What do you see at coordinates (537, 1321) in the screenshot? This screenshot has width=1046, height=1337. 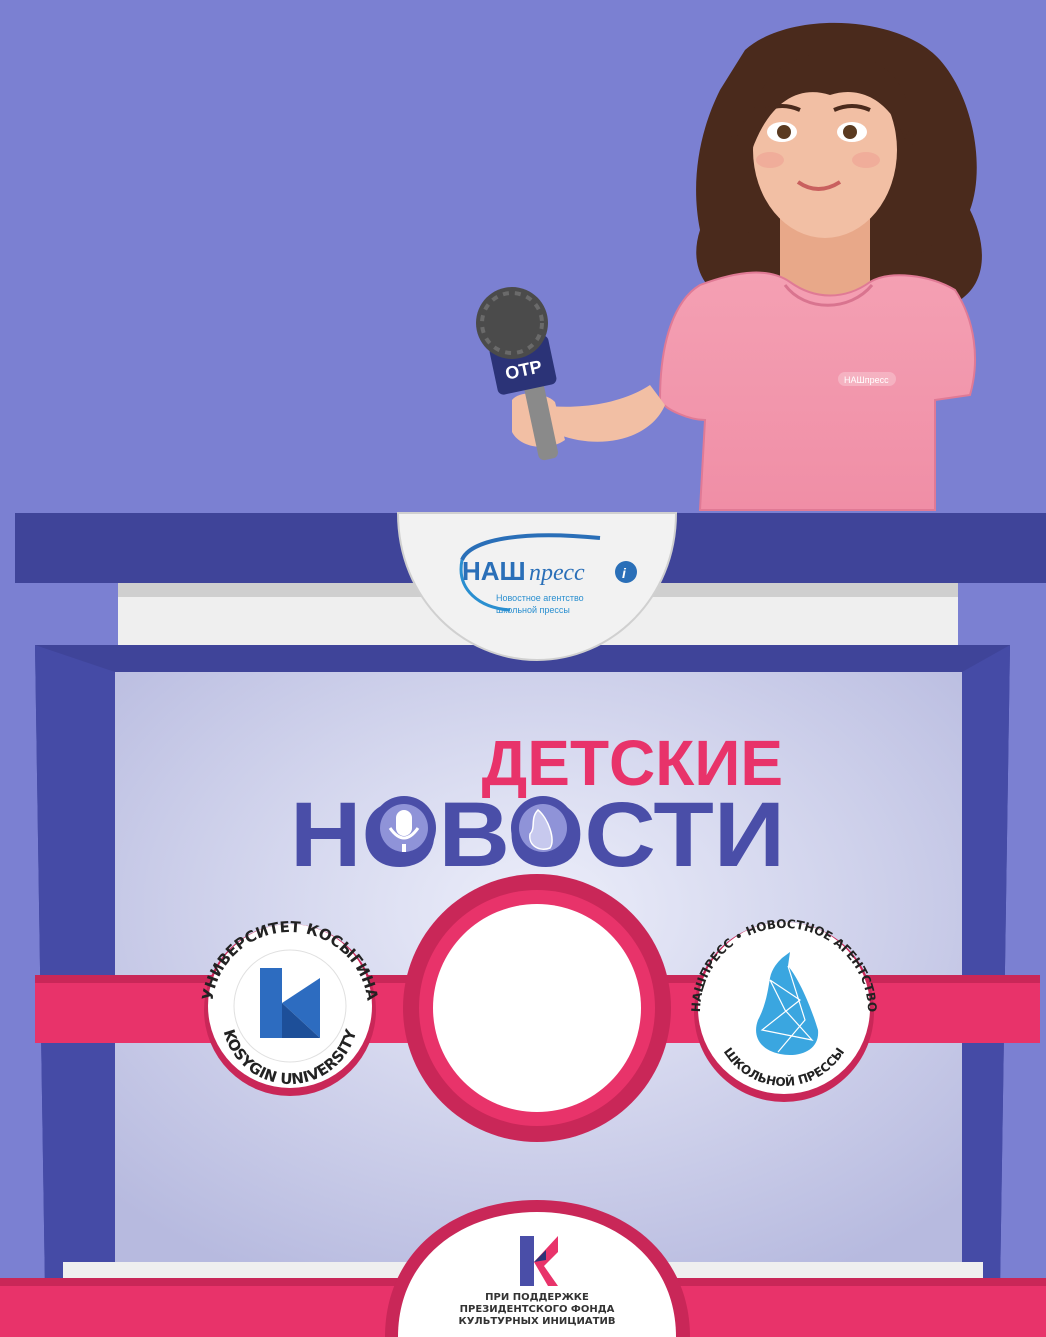 I see `fund-line3: КУЛЬТУРНЫХ ИНИЦИАТИВ` at bounding box center [537, 1321].